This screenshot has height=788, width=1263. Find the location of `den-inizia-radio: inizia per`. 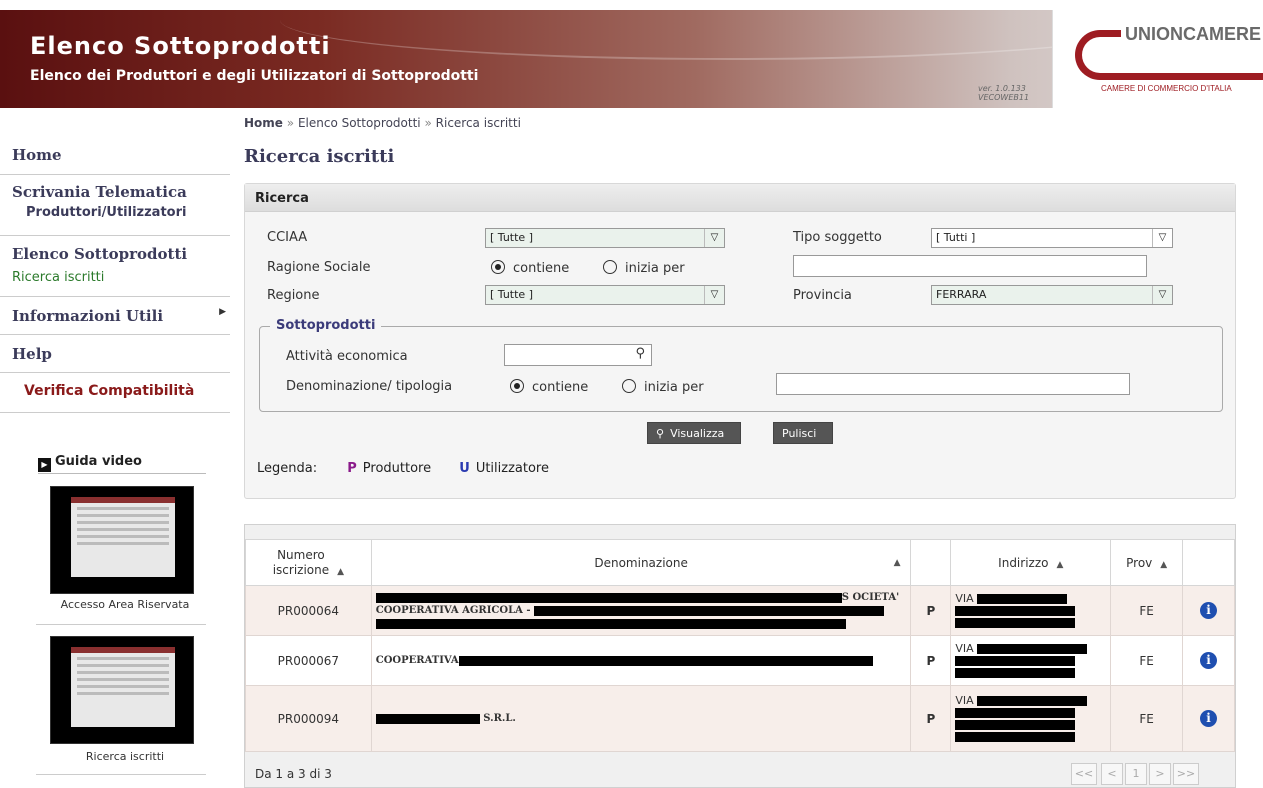

den-inizia-radio: inizia per is located at coordinates (663, 387).